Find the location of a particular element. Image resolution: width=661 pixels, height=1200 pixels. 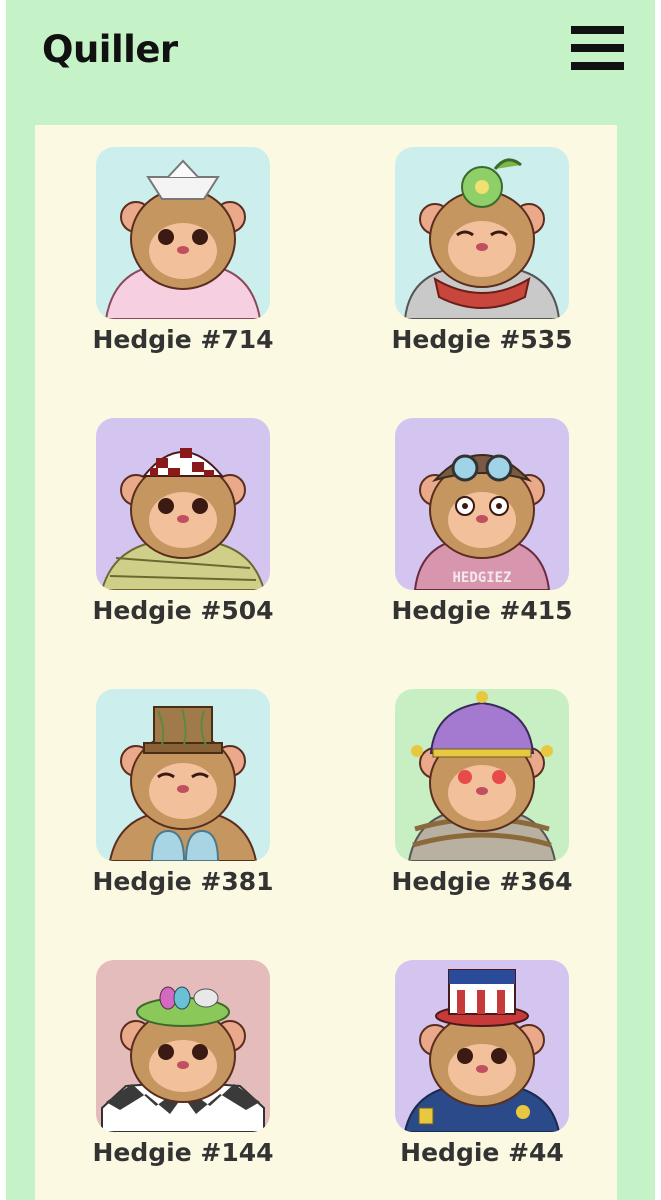

hamburger-menu-icon is located at coordinates (597, 48).